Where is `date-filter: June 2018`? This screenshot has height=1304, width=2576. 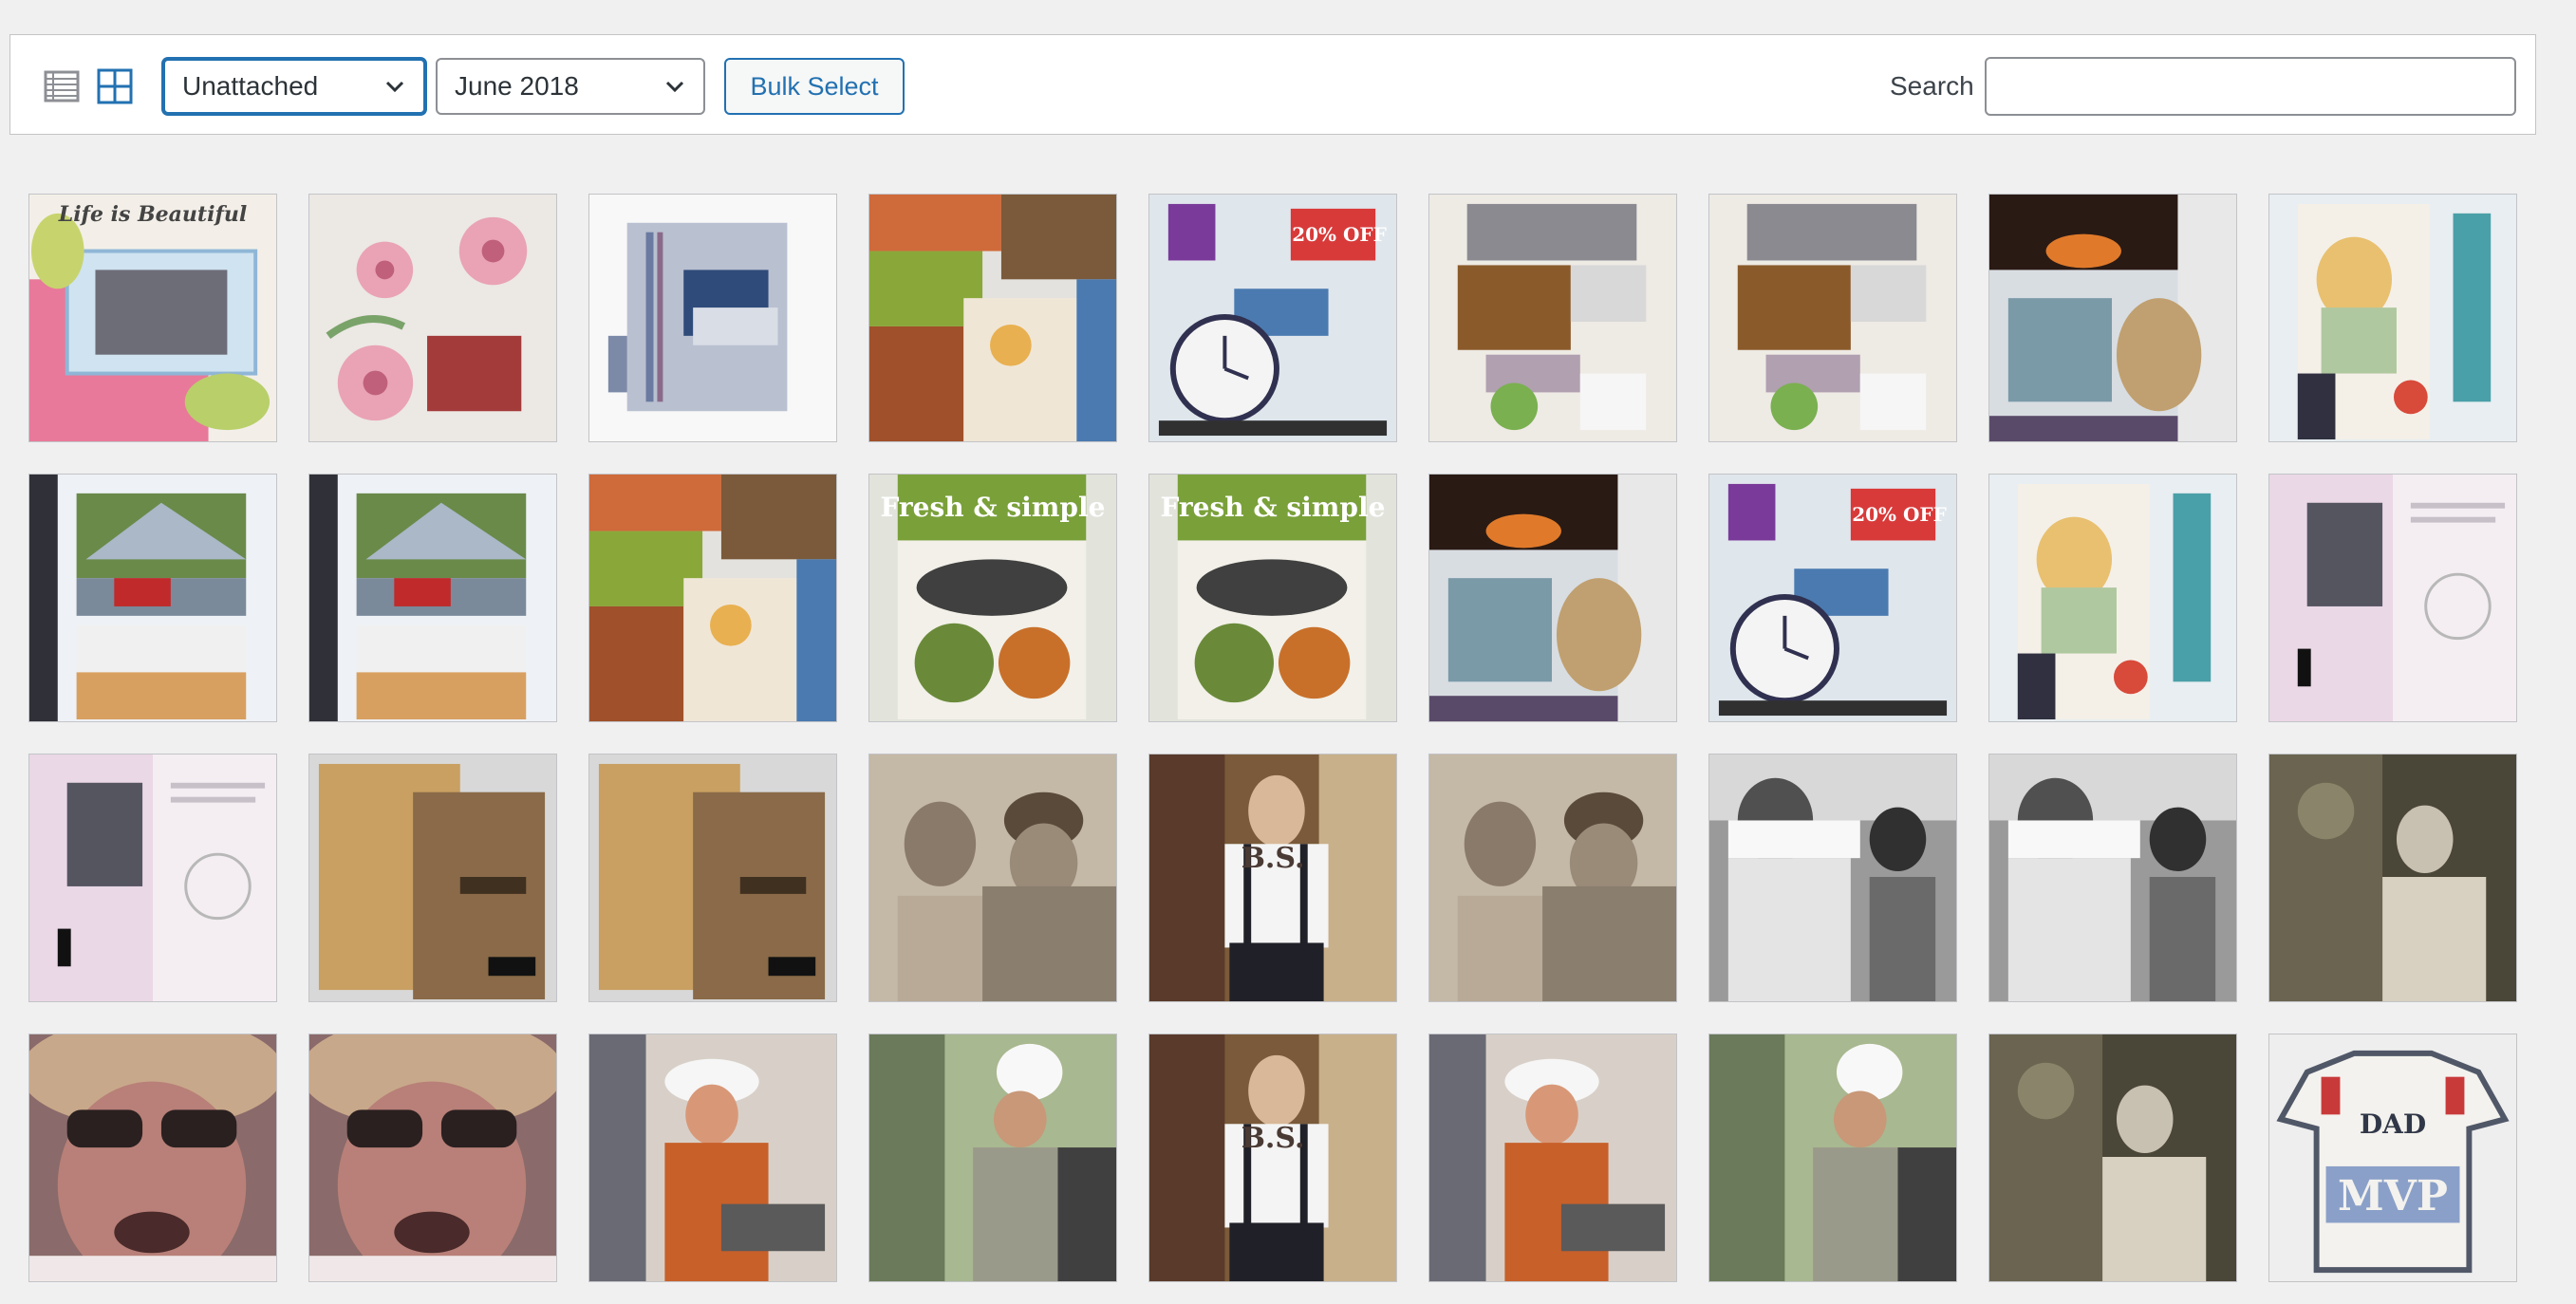
date-filter: June 2018 is located at coordinates (570, 87).